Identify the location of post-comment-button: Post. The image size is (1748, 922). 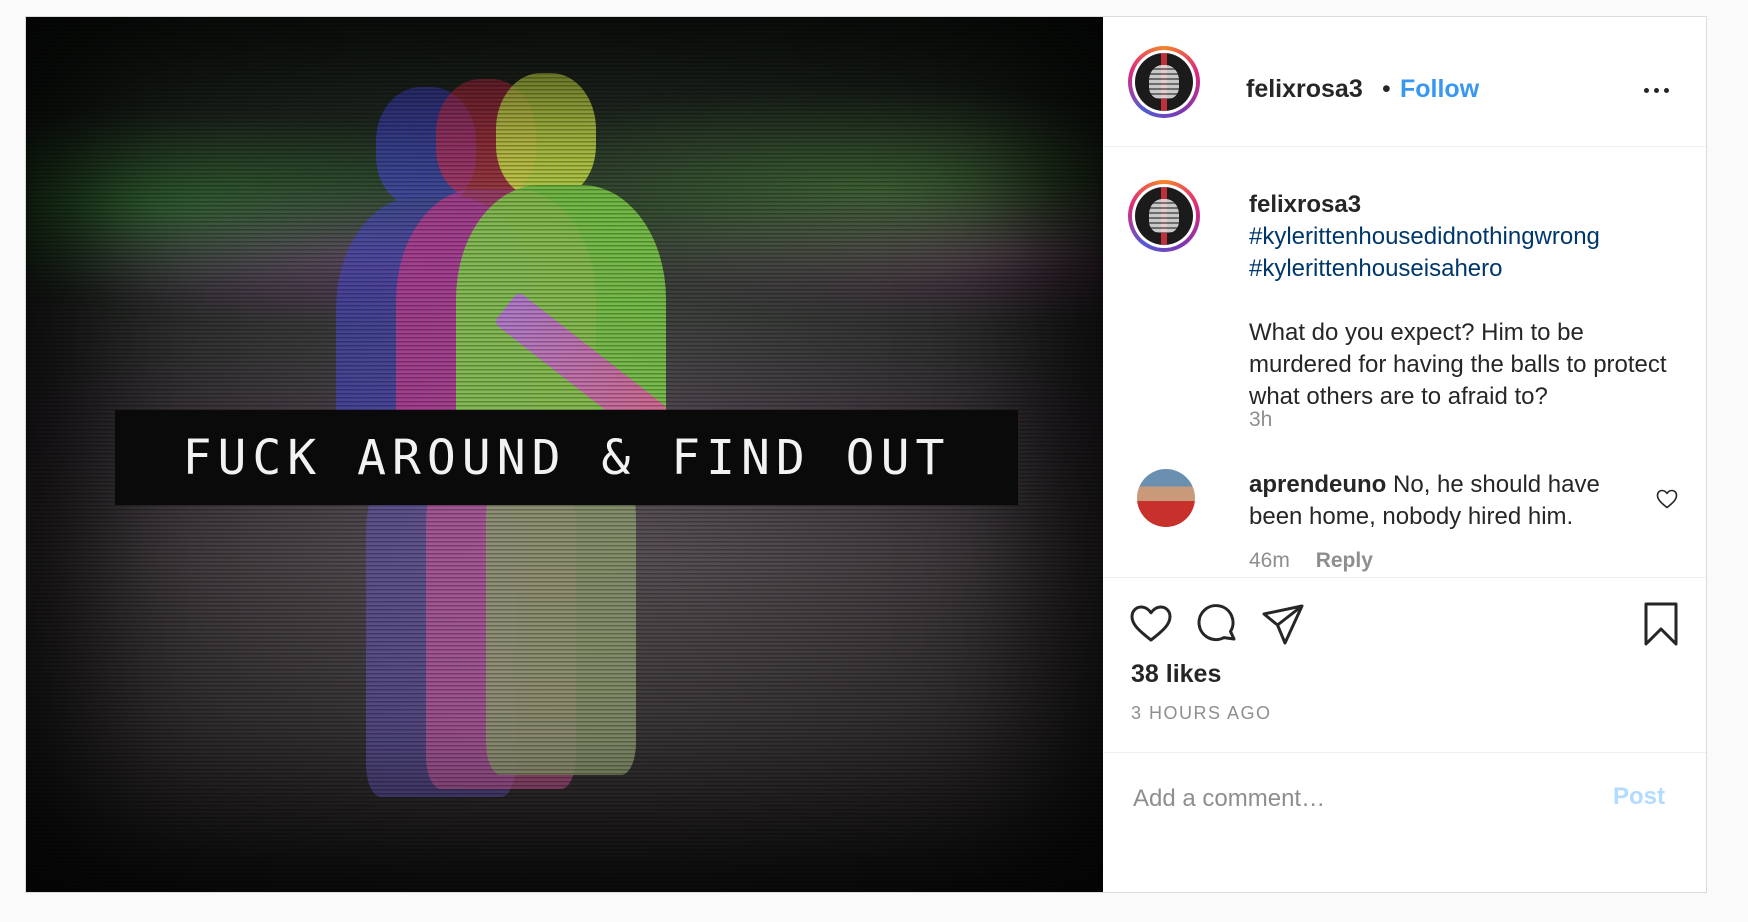
(1639, 797).